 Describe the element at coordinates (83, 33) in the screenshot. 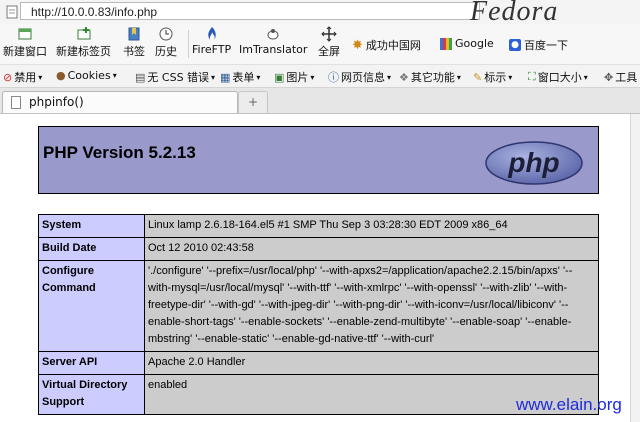

I see `new-tab-icon` at that location.